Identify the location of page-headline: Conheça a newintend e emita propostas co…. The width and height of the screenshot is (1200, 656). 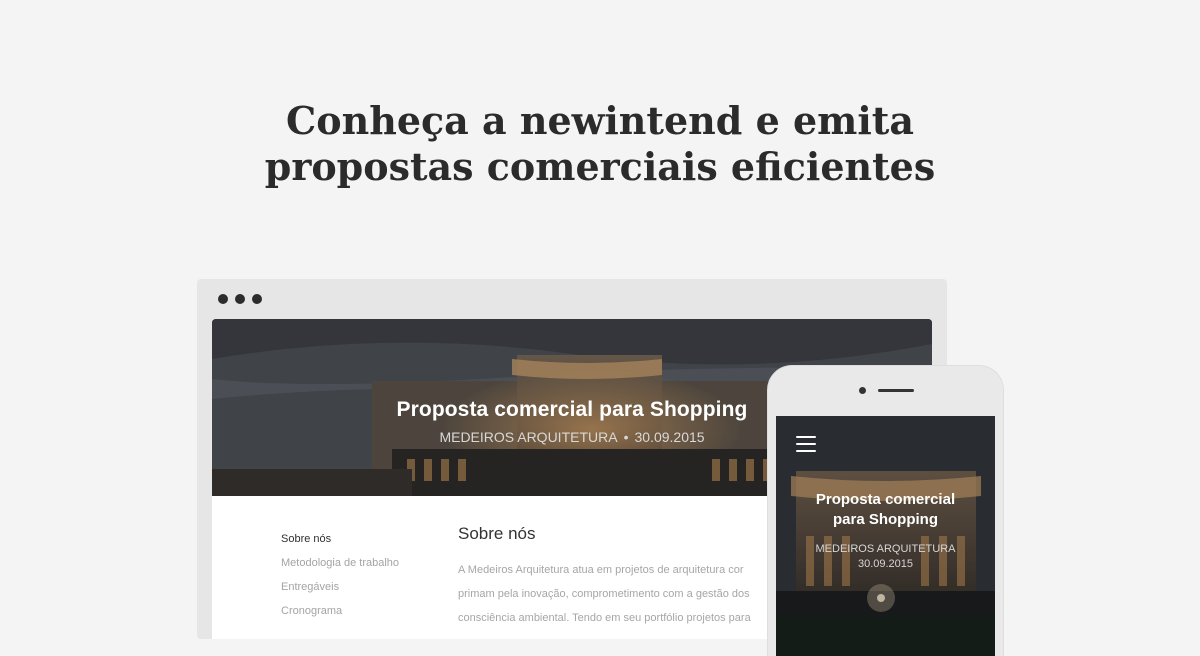
(600, 144).